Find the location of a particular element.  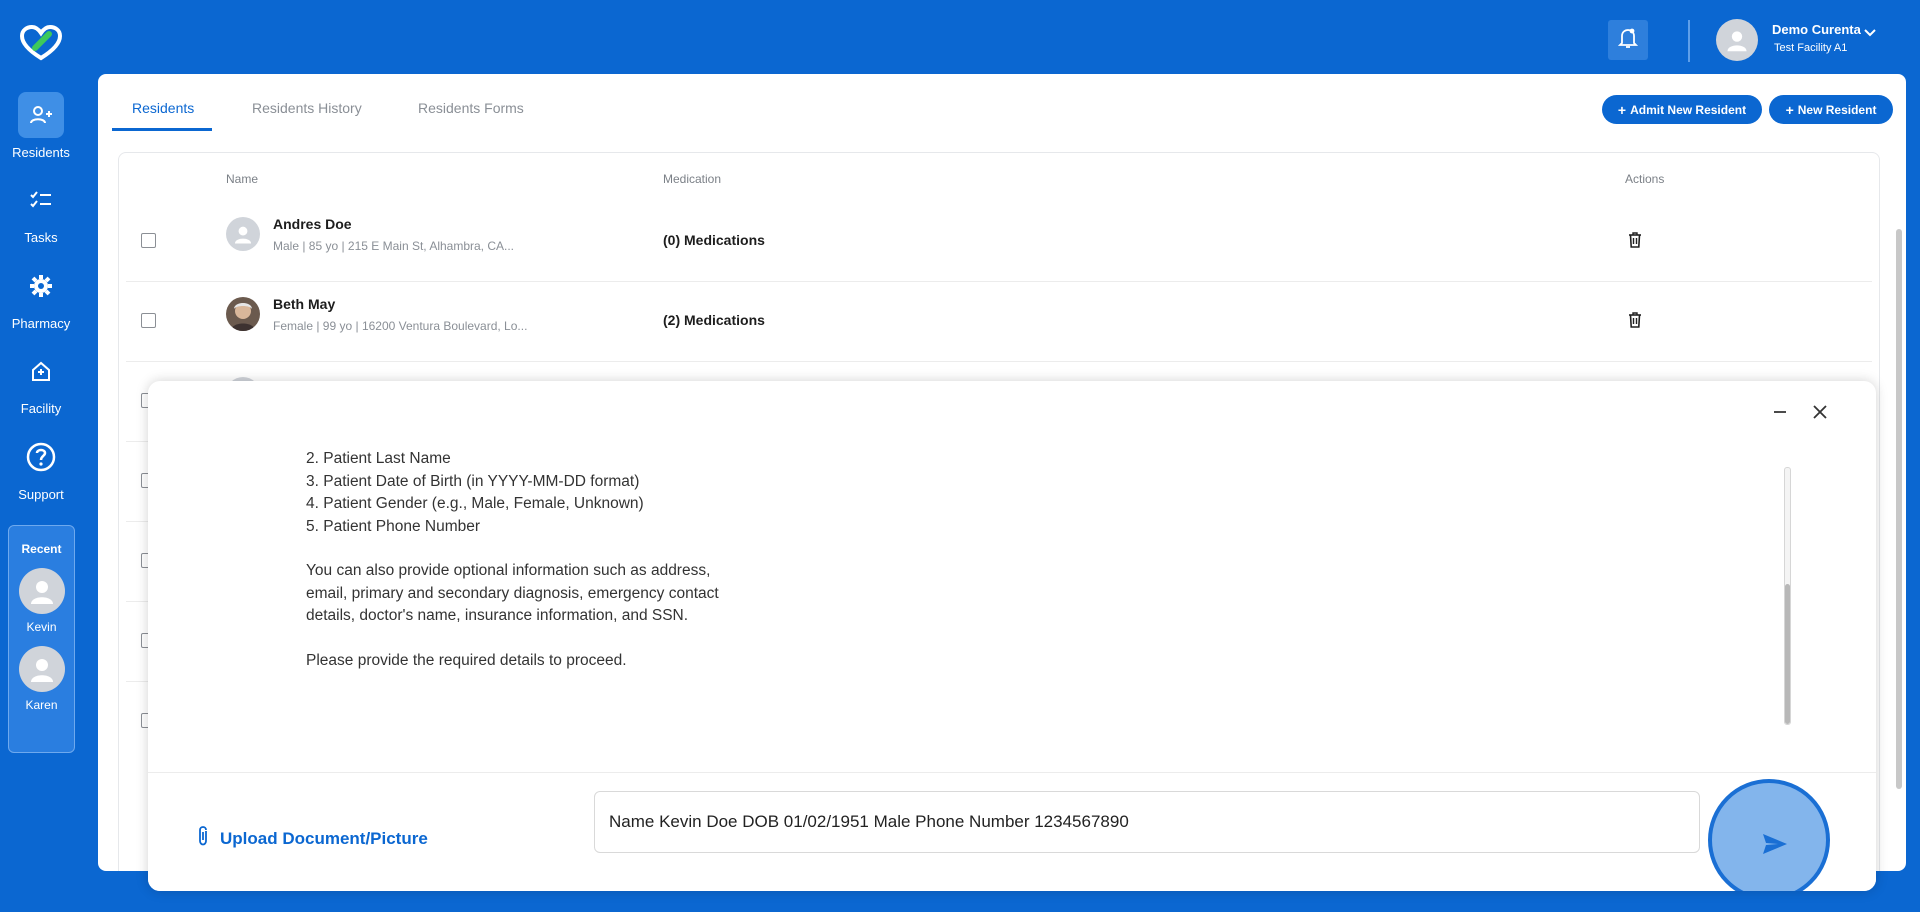

sidebar-item-label: Residents is located at coordinates (41, 152).